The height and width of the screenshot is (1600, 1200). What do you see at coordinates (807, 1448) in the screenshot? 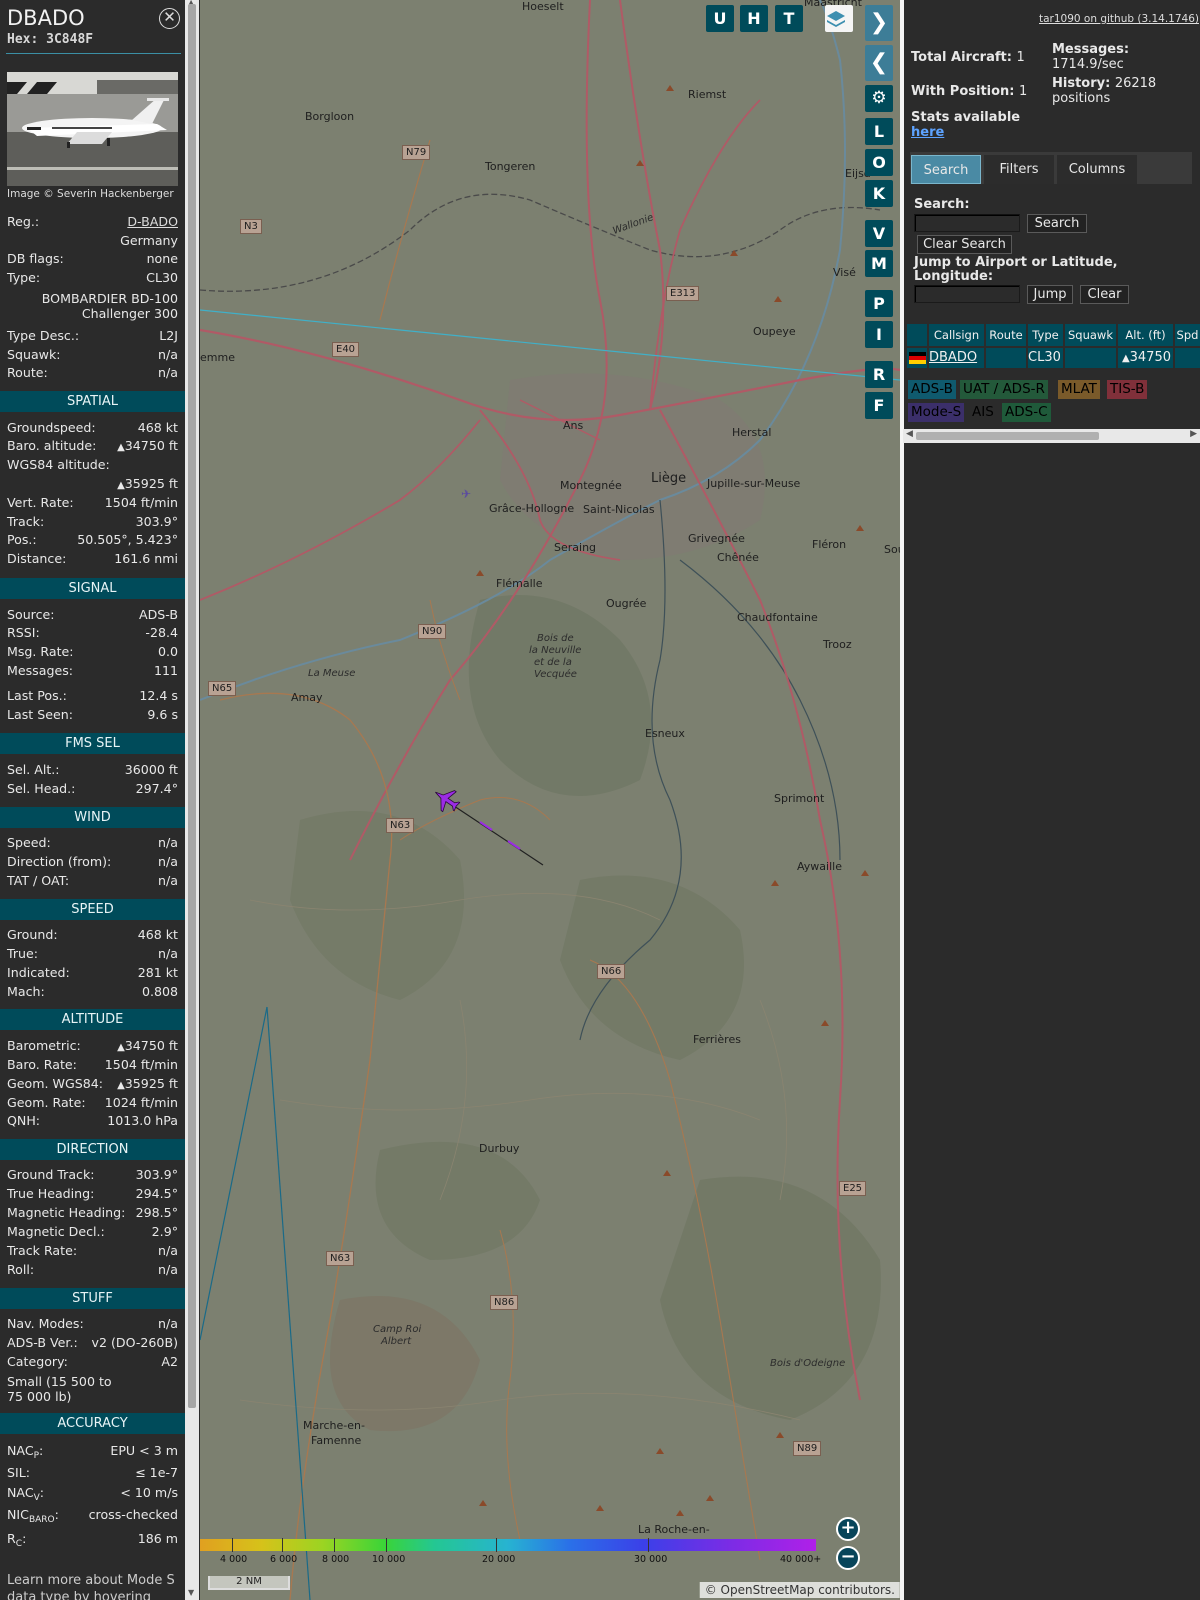
I see `road-shield-n89: N89` at bounding box center [807, 1448].